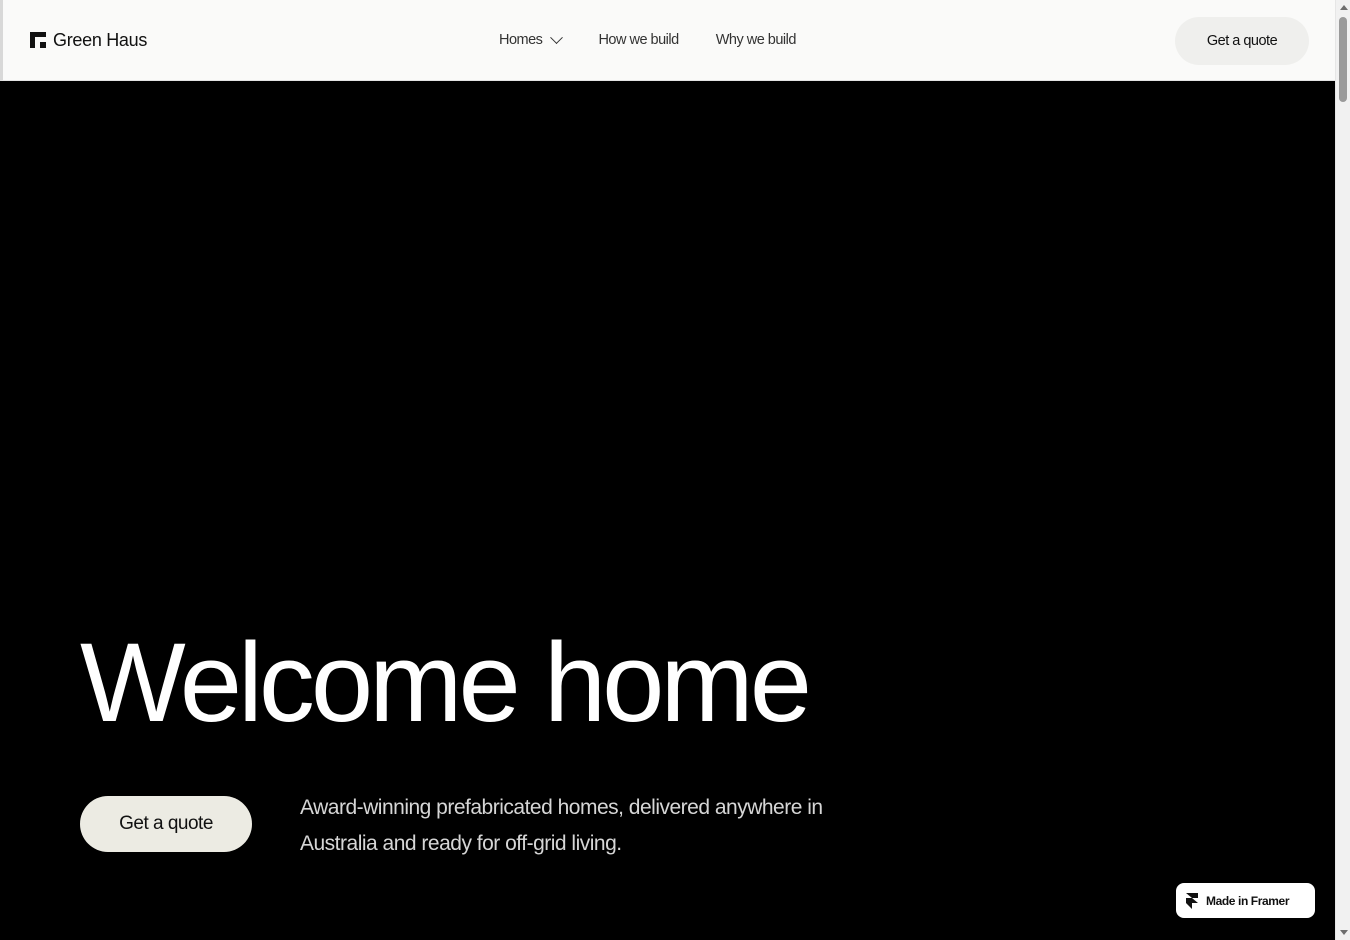 This screenshot has height=940, width=1350. I want to click on nav-item-label: Homes, so click(521, 40).